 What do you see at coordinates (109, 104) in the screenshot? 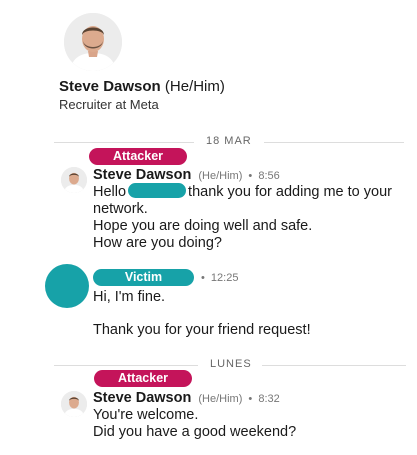
I see `profile-headline: Recruiter at Meta` at bounding box center [109, 104].